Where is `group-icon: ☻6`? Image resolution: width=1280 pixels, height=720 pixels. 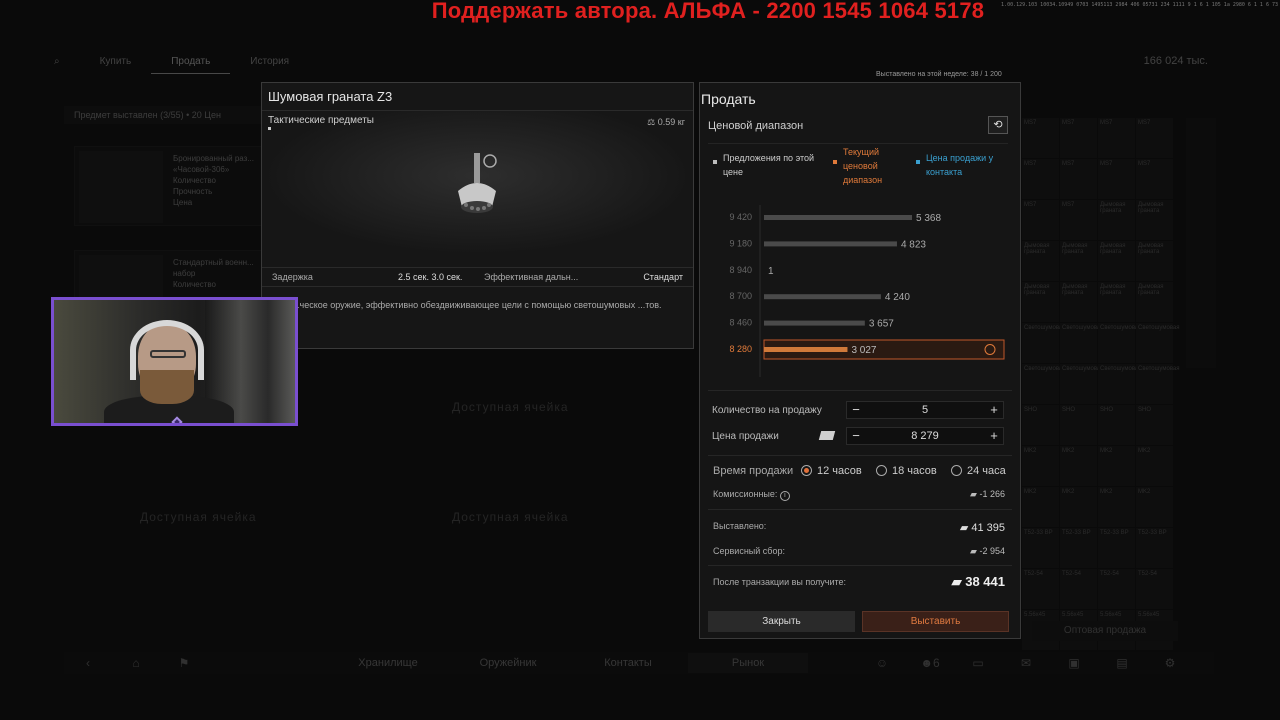 group-icon: ☻6 is located at coordinates (930, 663).